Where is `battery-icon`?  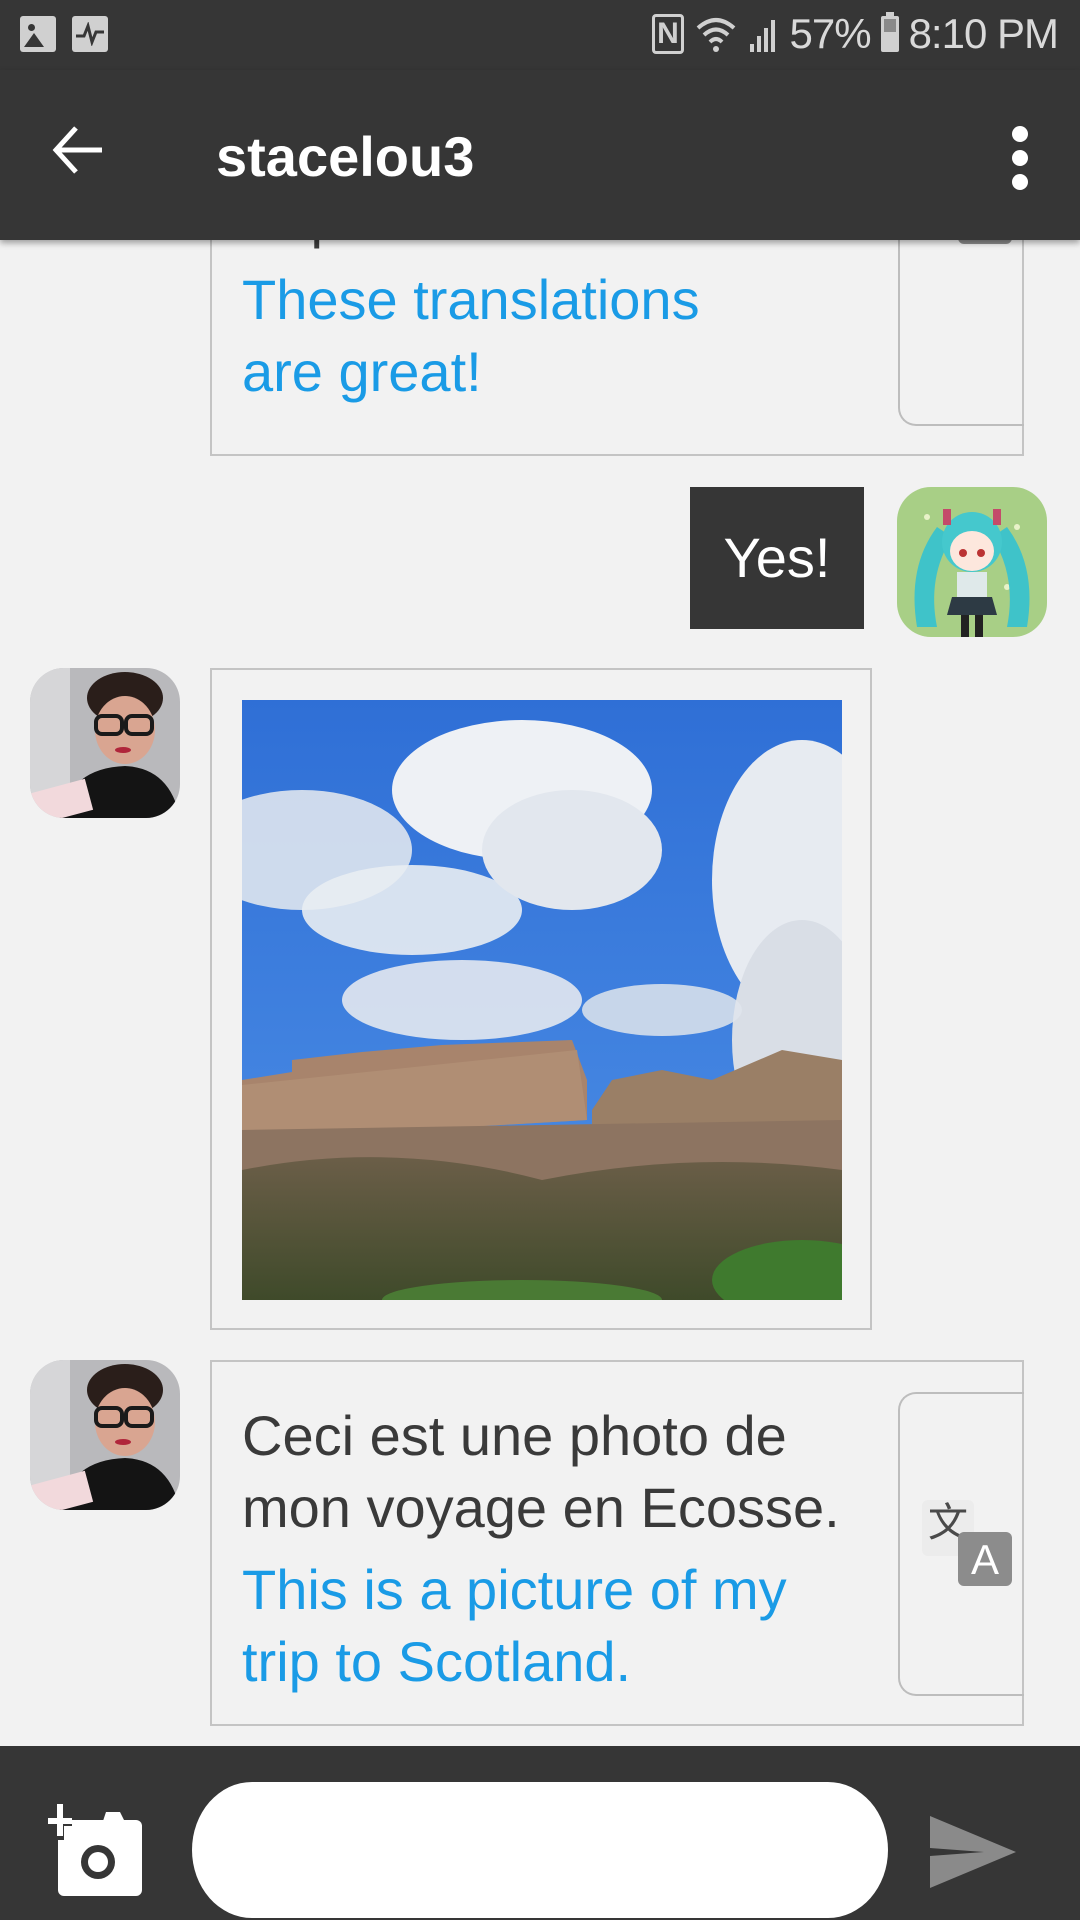
battery-icon is located at coordinates (889, 32).